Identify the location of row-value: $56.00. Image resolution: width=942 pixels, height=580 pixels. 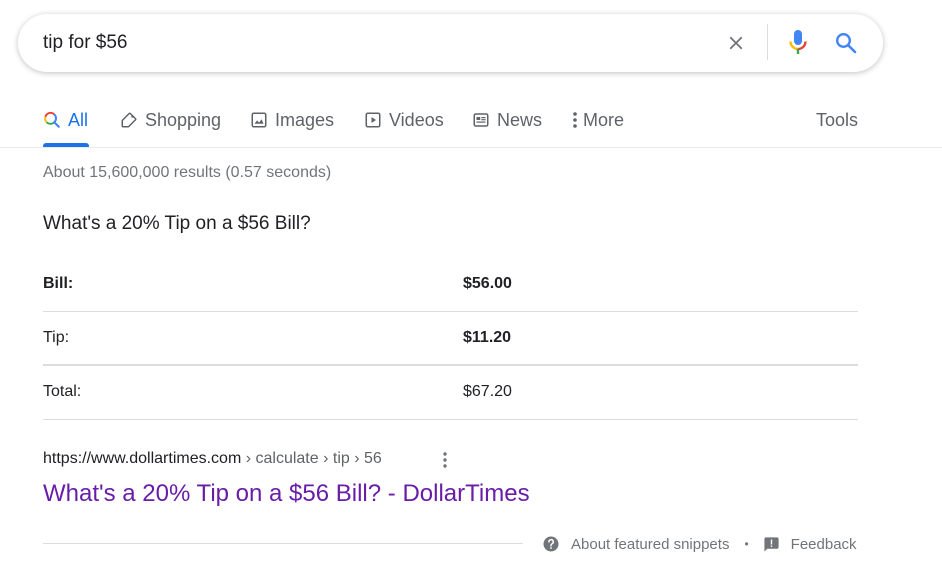
(487, 283).